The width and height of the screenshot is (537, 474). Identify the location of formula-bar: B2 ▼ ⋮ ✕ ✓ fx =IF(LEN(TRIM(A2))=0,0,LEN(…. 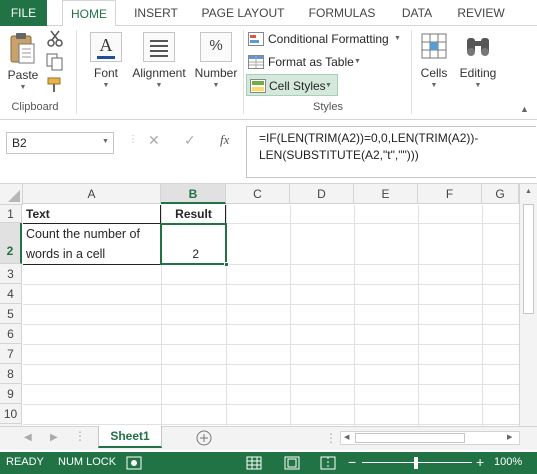
(268, 152).